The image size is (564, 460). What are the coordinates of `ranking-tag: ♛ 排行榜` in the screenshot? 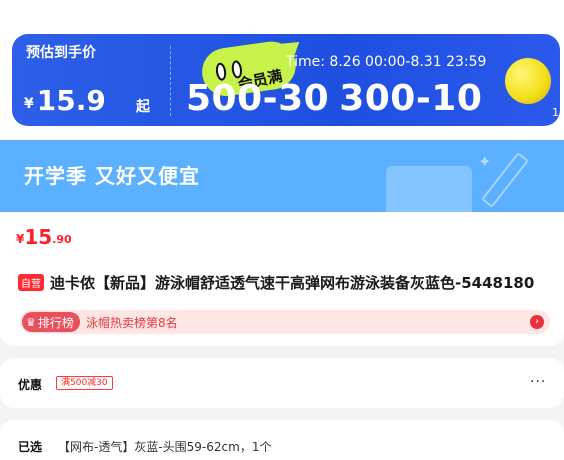 It's located at (51, 322).